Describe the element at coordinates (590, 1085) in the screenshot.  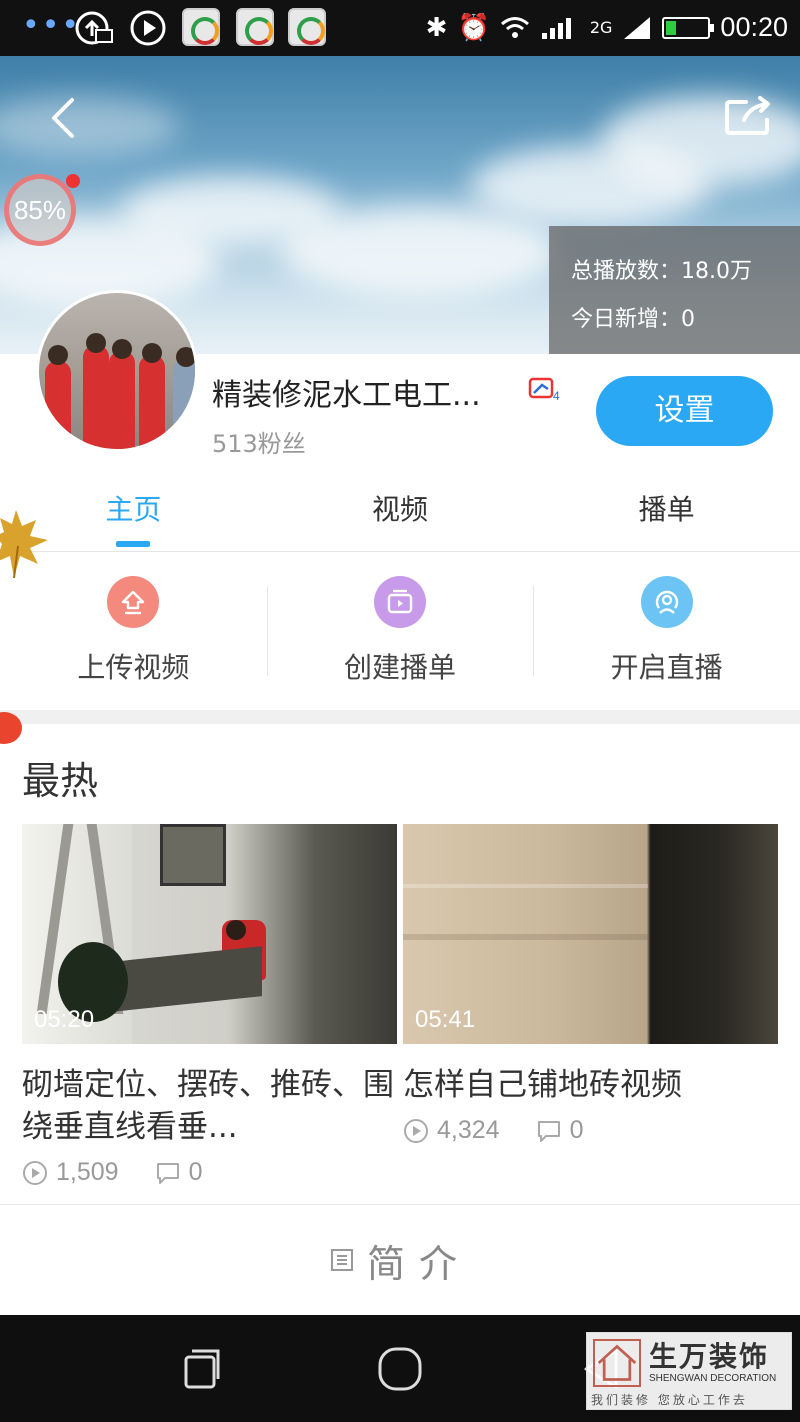
I see `video-title: 怎样自己铺地砖视频` at that location.